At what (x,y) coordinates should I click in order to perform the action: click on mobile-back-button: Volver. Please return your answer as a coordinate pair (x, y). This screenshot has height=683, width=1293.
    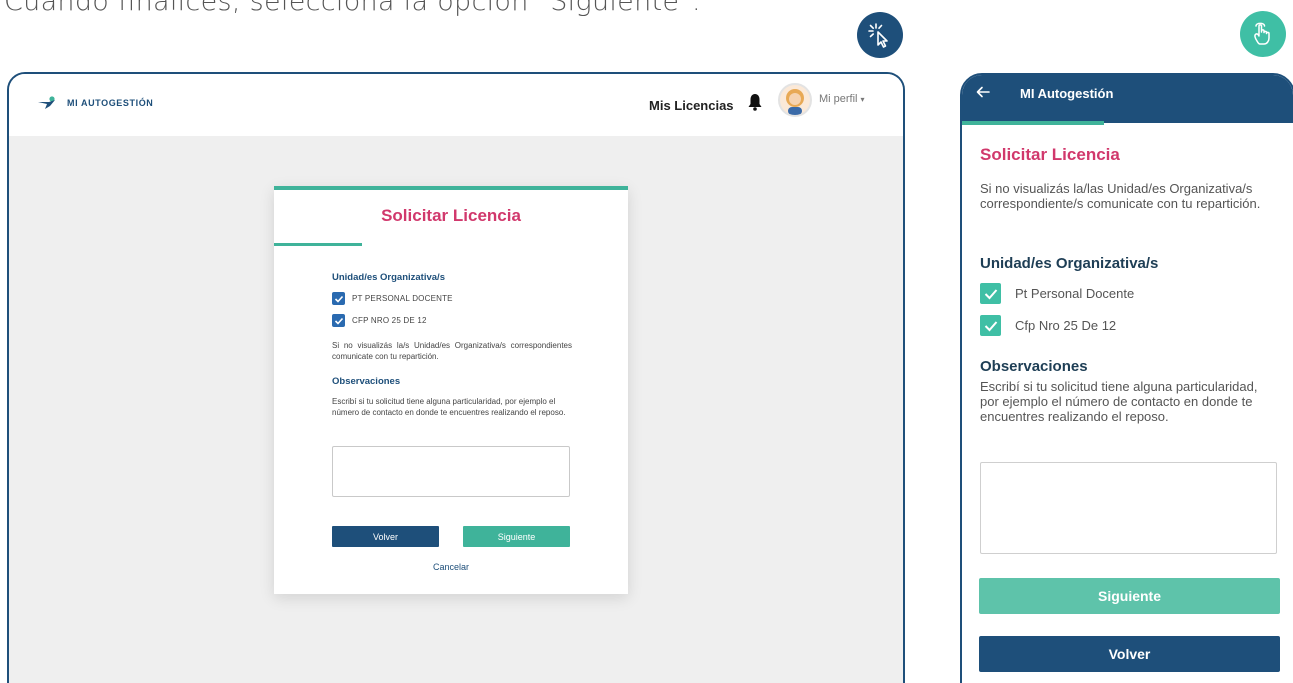
    Looking at the image, I should click on (1129, 654).